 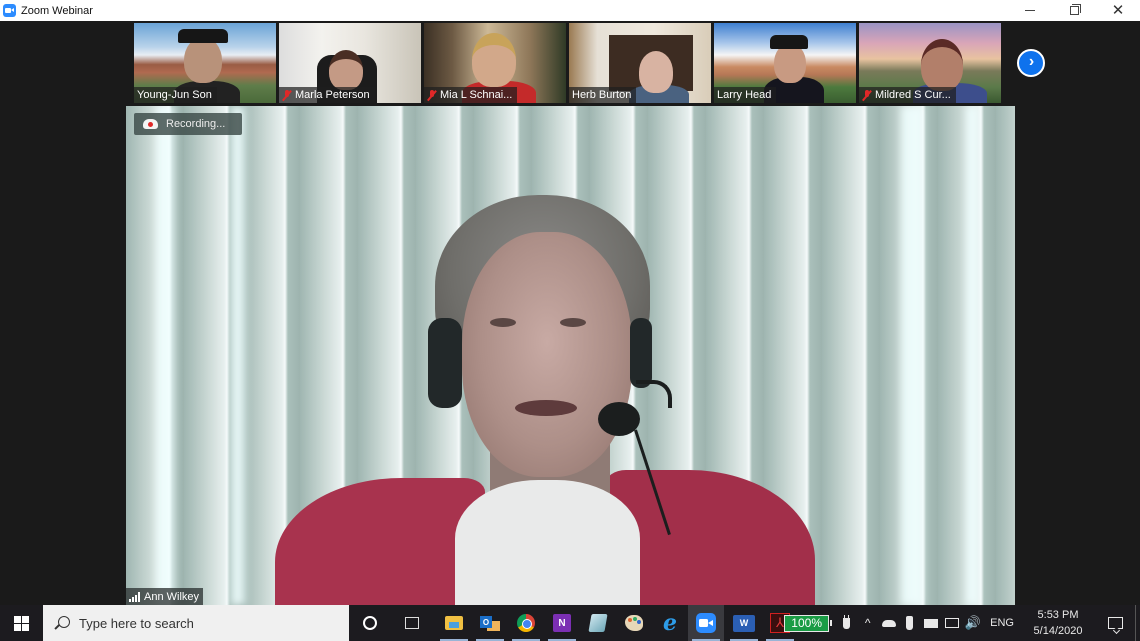 I want to click on taskbar-cortana, so click(x=370, y=623).